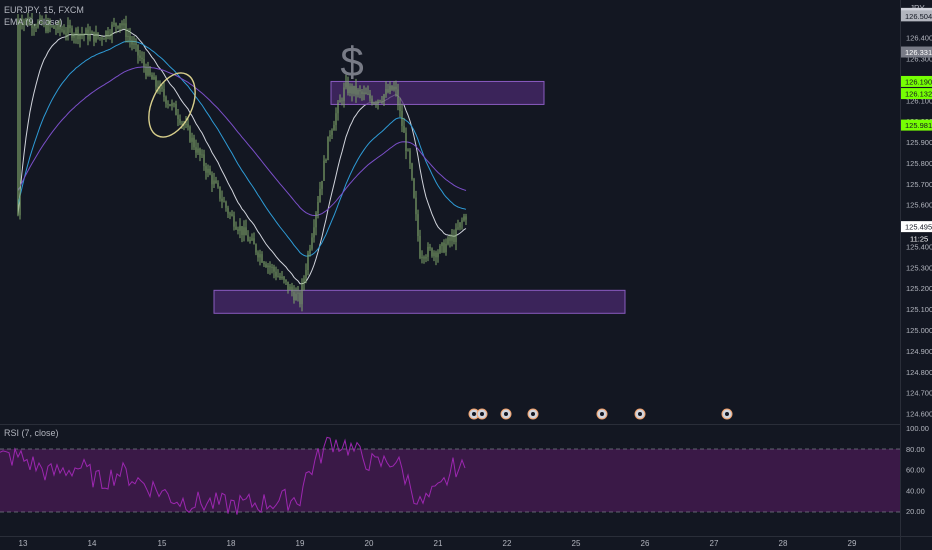  Describe the element at coordinates (351, 61) in the screenshot. I see `dollar-annotation: $` at that location.